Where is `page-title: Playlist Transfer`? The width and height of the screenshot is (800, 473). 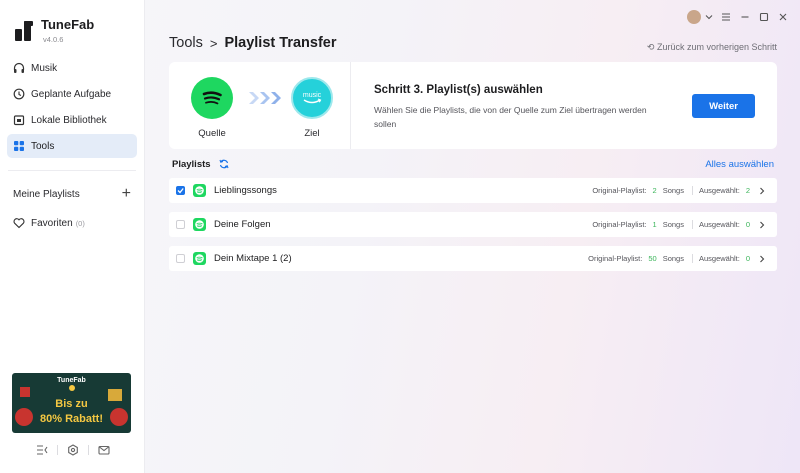
page-title: Playlist Transfer is located at coordinates (280, 43).